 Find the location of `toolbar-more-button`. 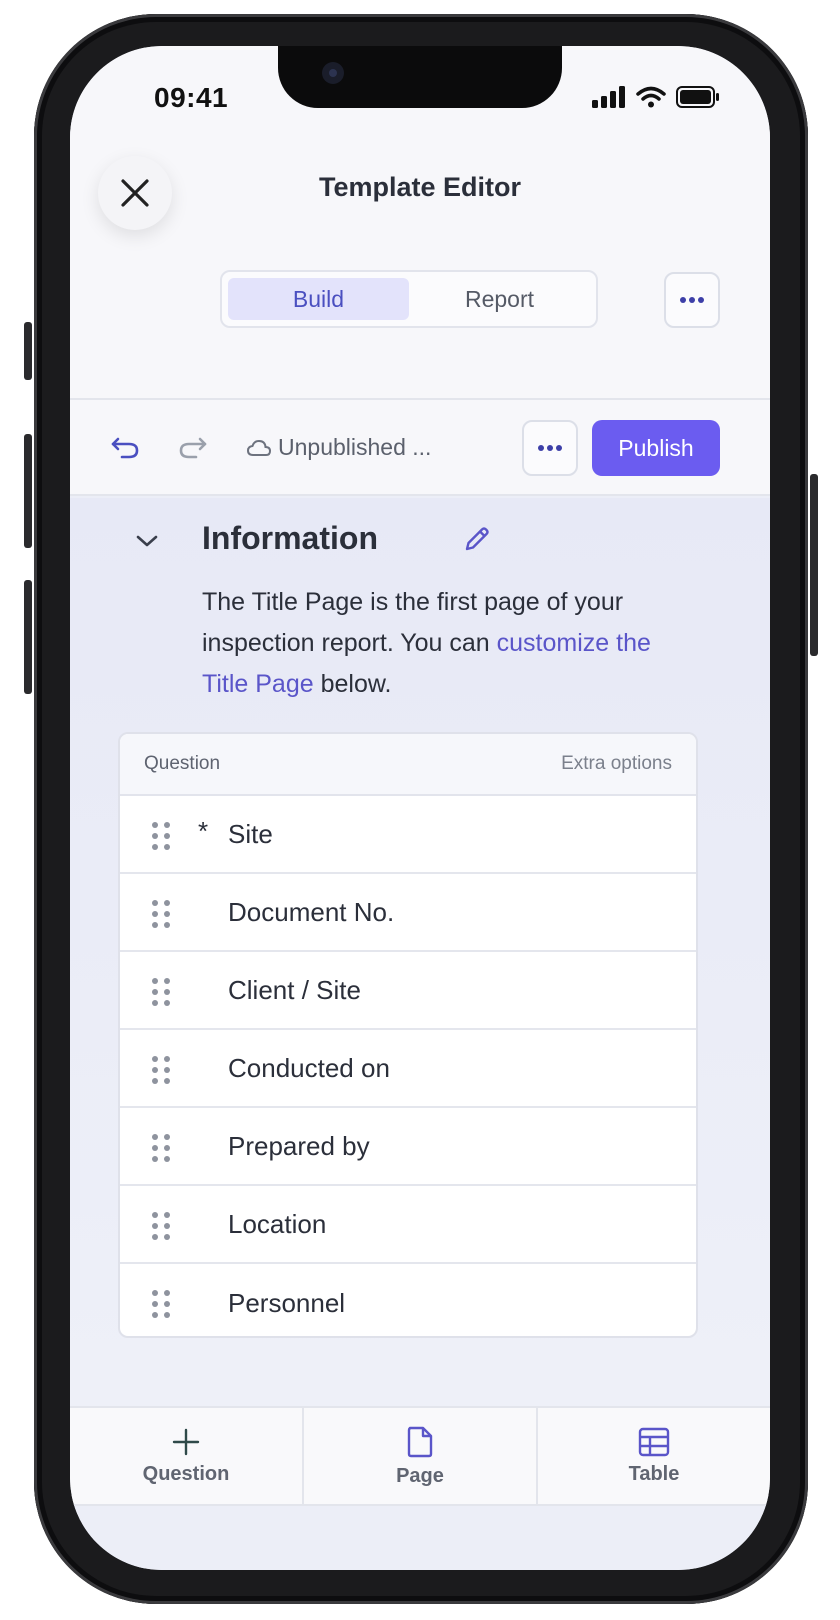

toolbar-more-button is located at coordinates (550, 448).